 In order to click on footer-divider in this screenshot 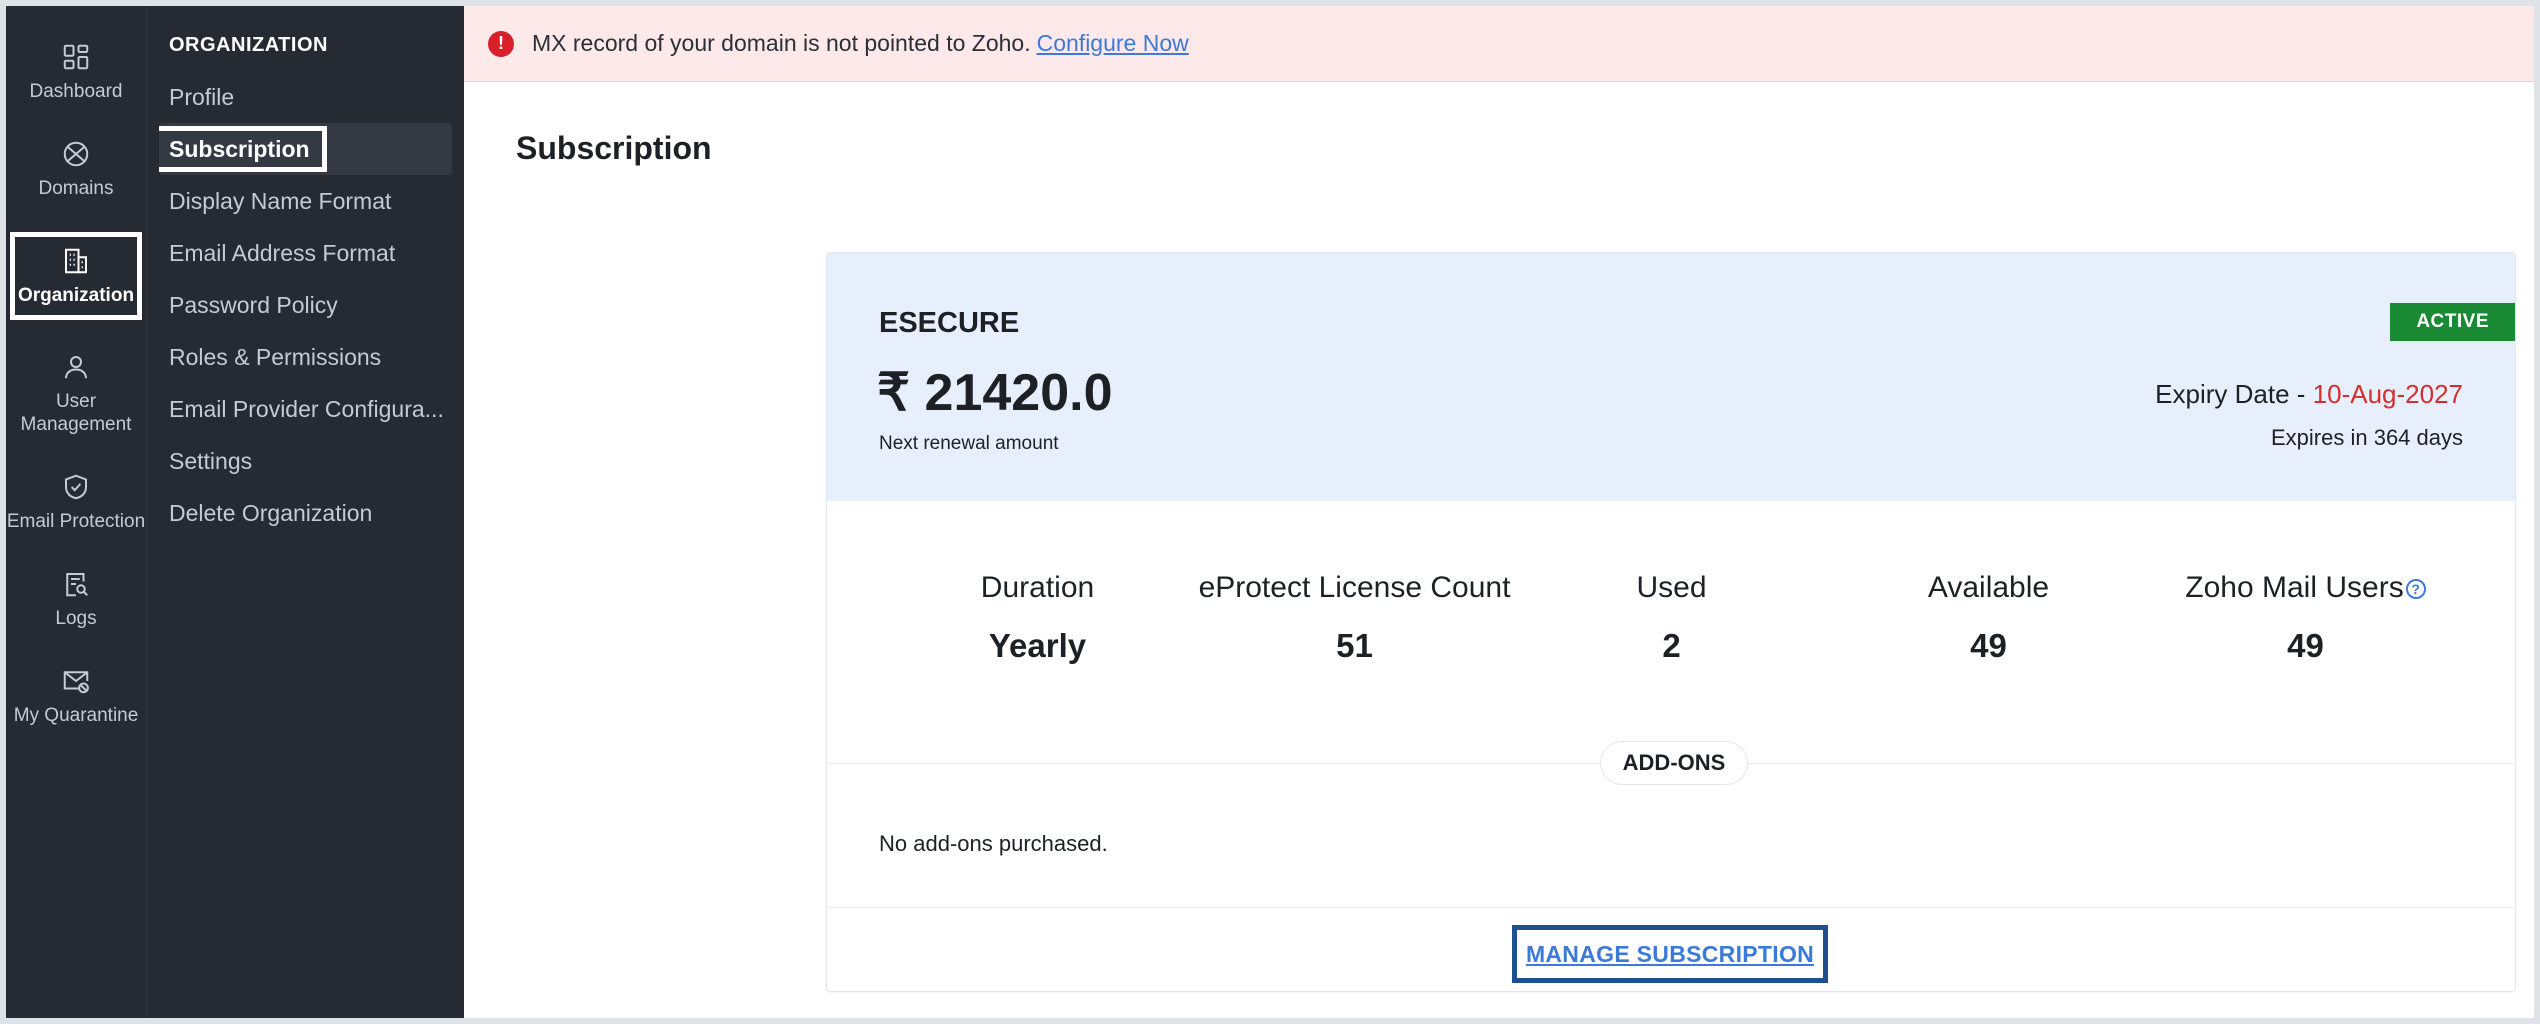, I will do `click(1671, 907)`.